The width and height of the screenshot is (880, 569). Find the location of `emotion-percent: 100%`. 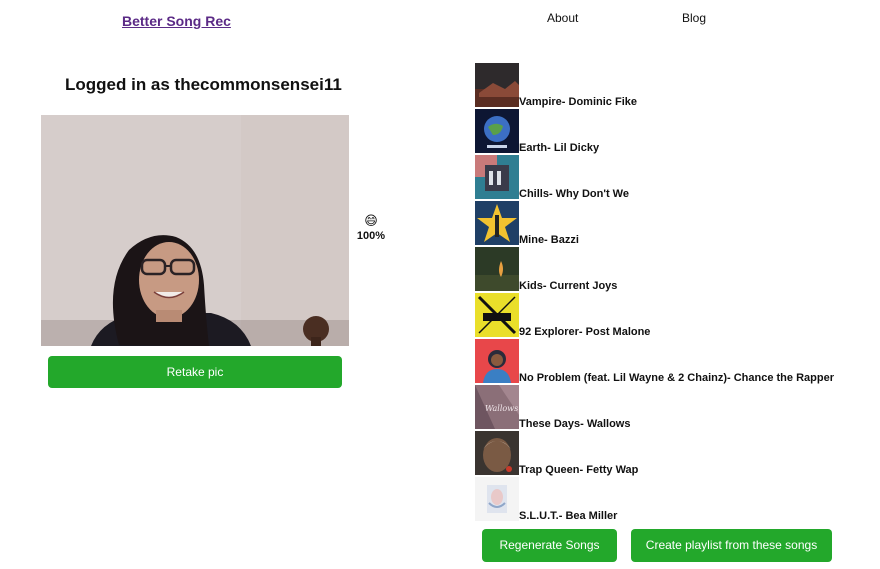

emotion-percent: 100% is located at coordinates (371, 236).